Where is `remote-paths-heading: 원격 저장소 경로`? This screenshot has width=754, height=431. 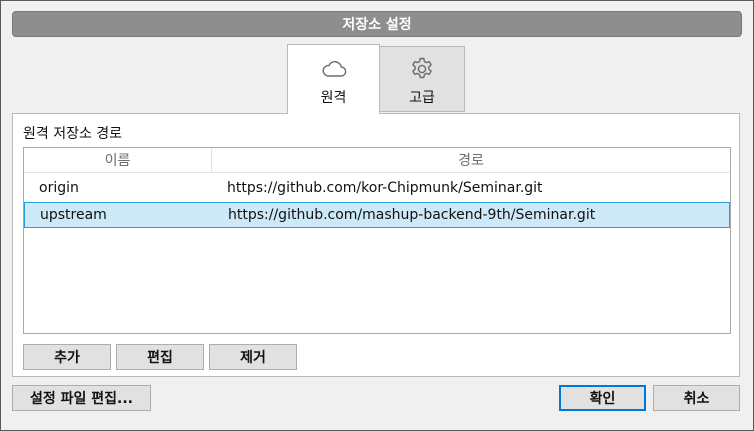
remote-paths-heading: 원격 저장소 경로 is located at coordinates (73, 134).